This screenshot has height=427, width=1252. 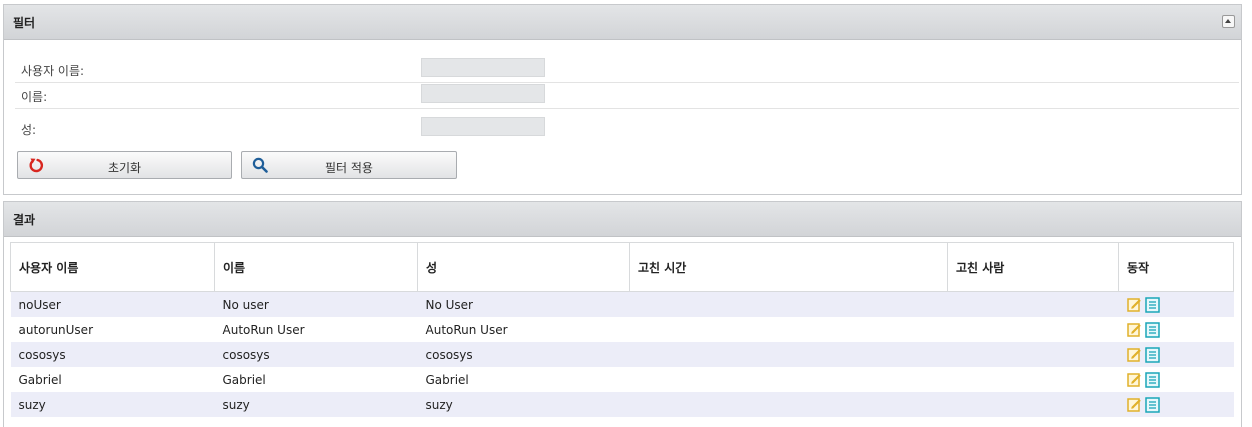 What do you see at coordinates (1033, 267) in the screenshot?
I see `column-header-modified-by: 고친 사람` at bounding box center [1033, 267].